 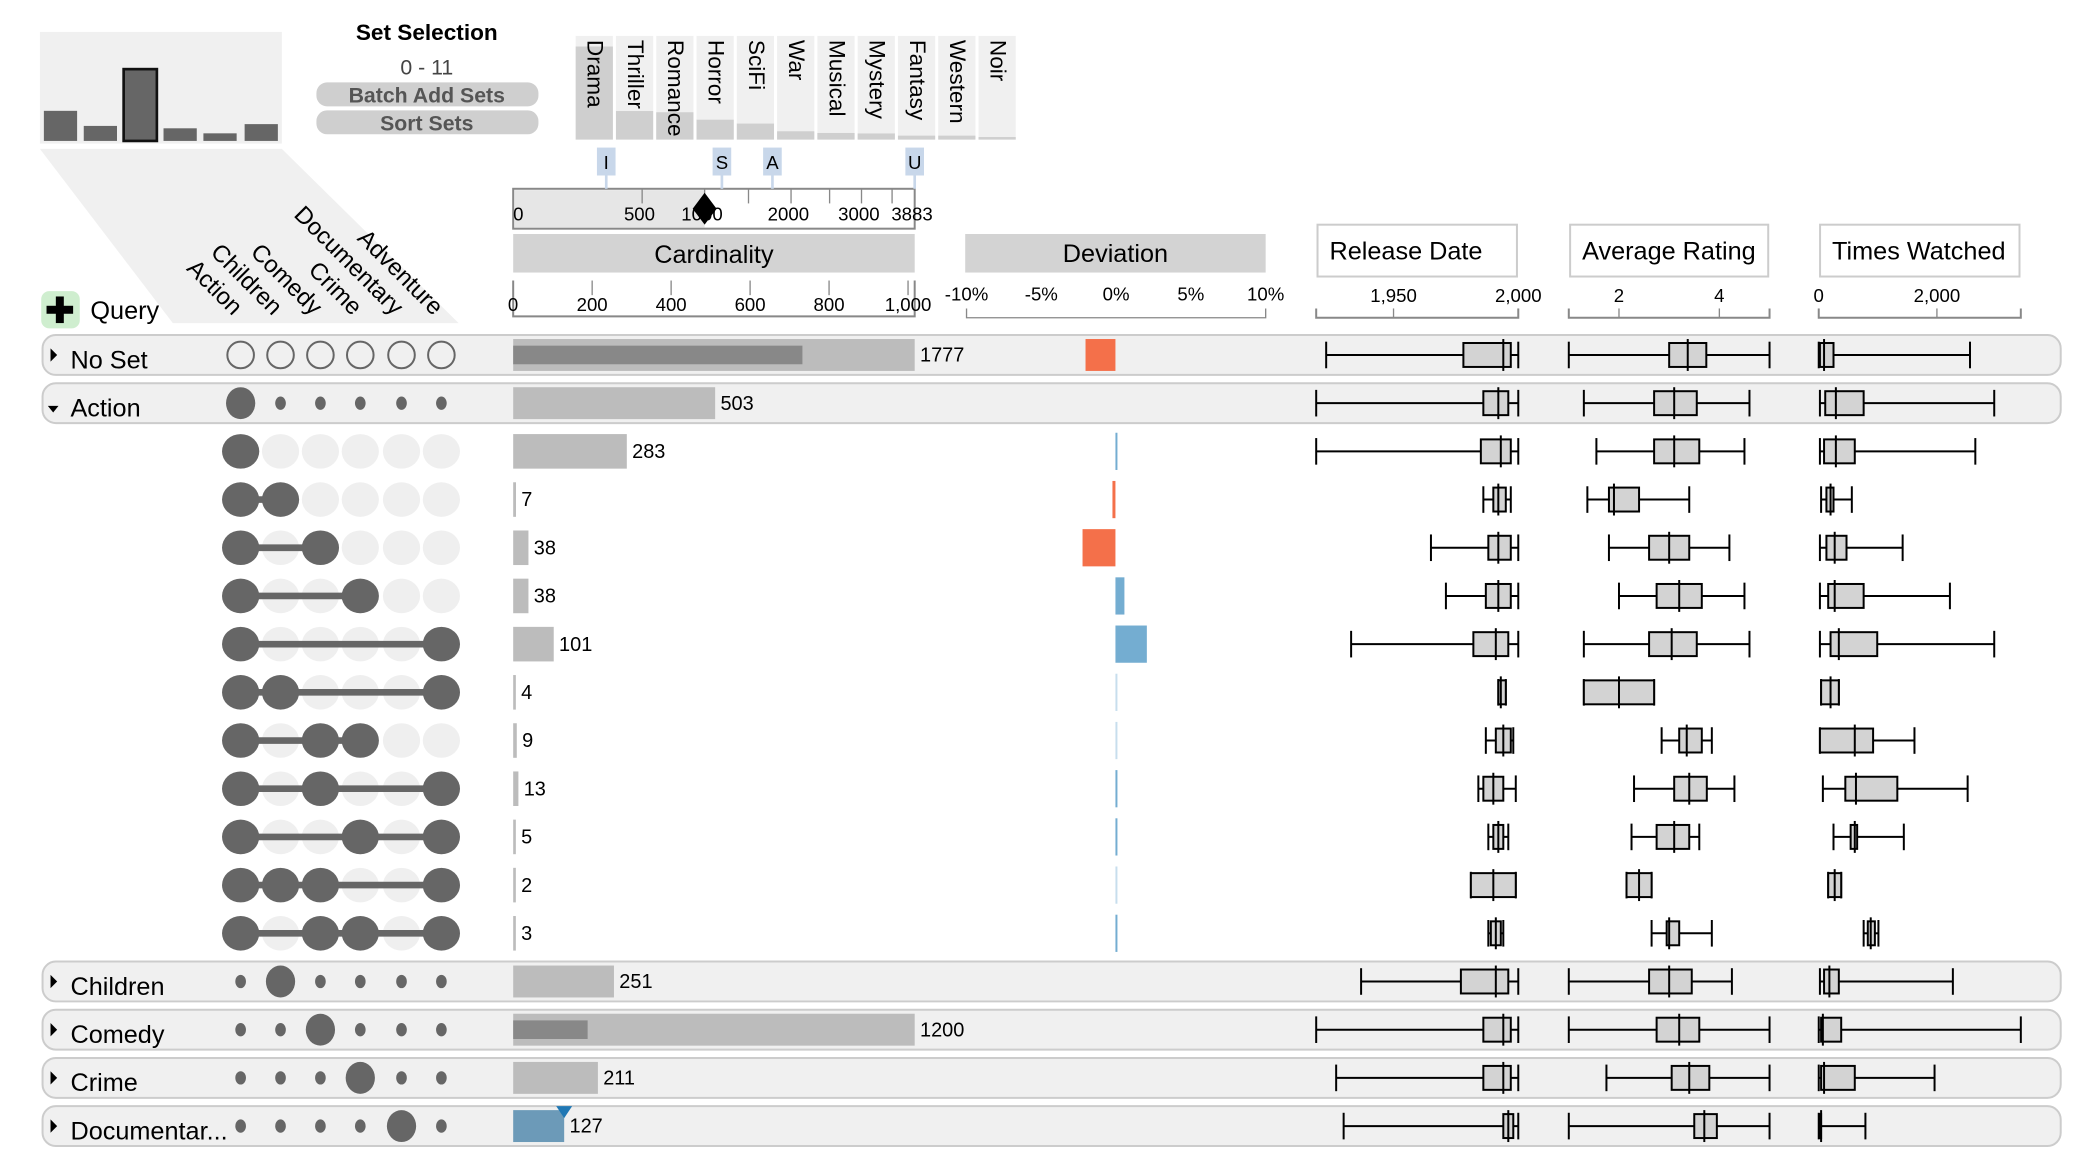 I want to click on attribute-header-button: Release Date, so click(x=1417, y=250).